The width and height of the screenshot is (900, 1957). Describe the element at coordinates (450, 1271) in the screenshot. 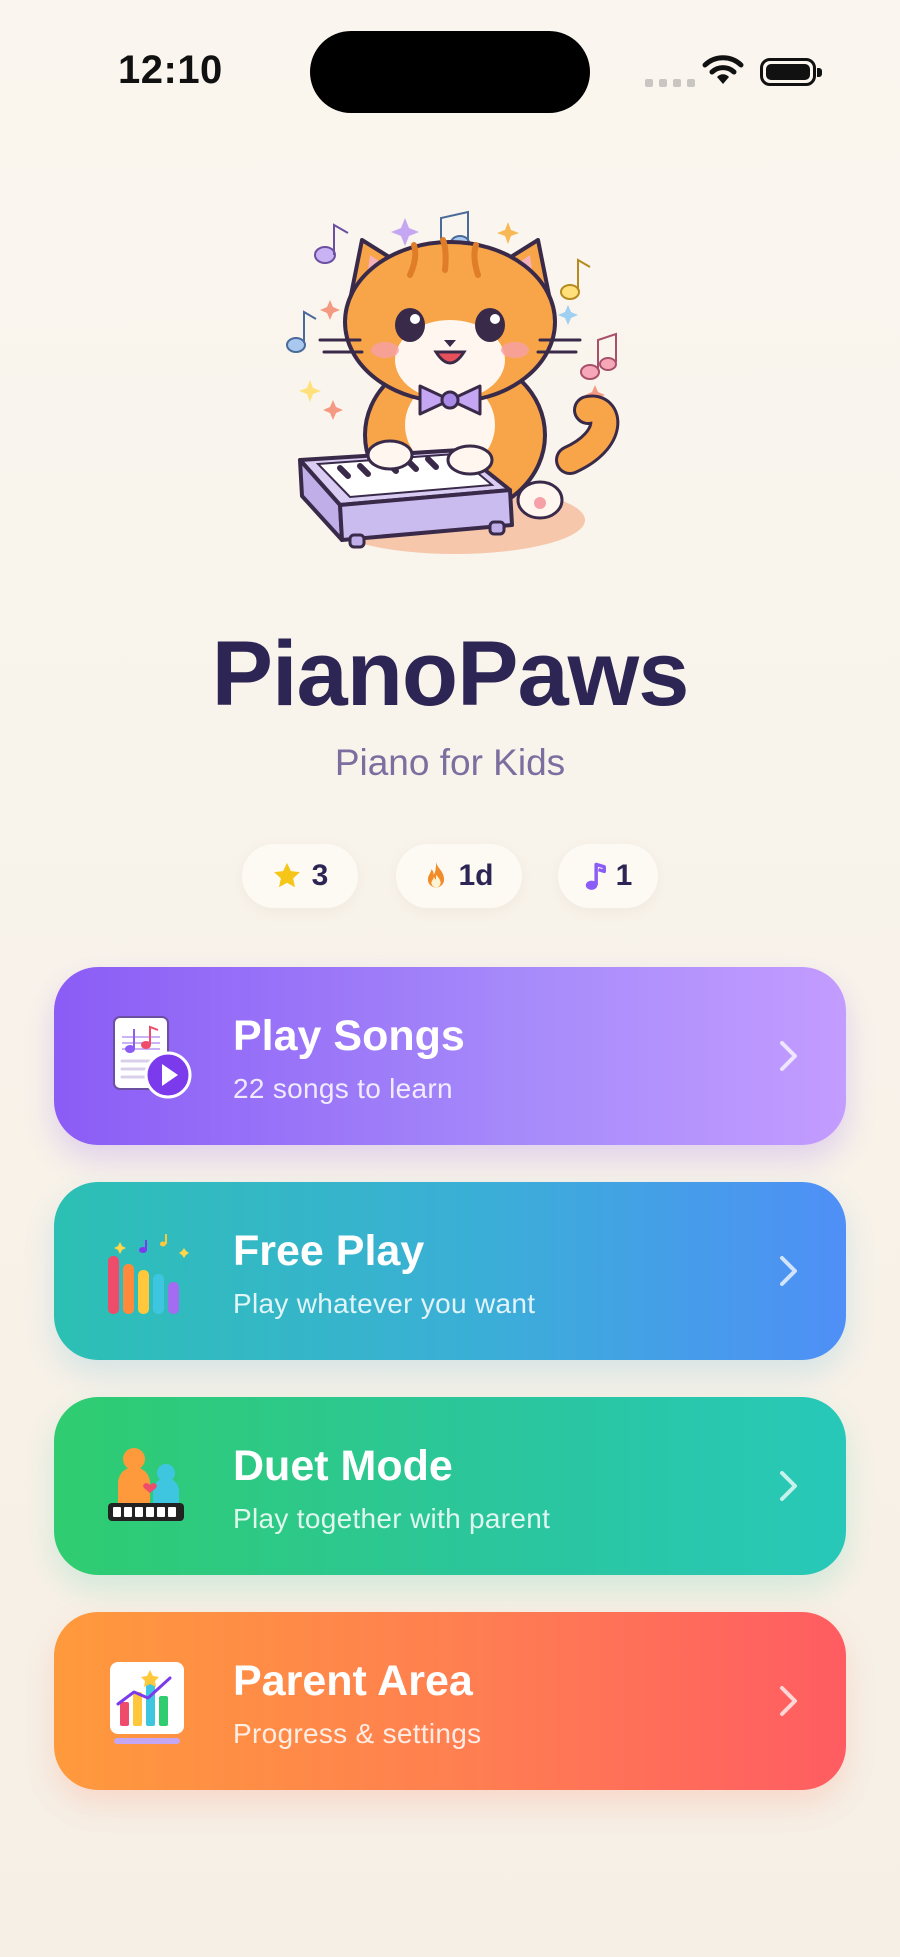

I see `free-play-card: Free Play Play whatever you want` at that location.